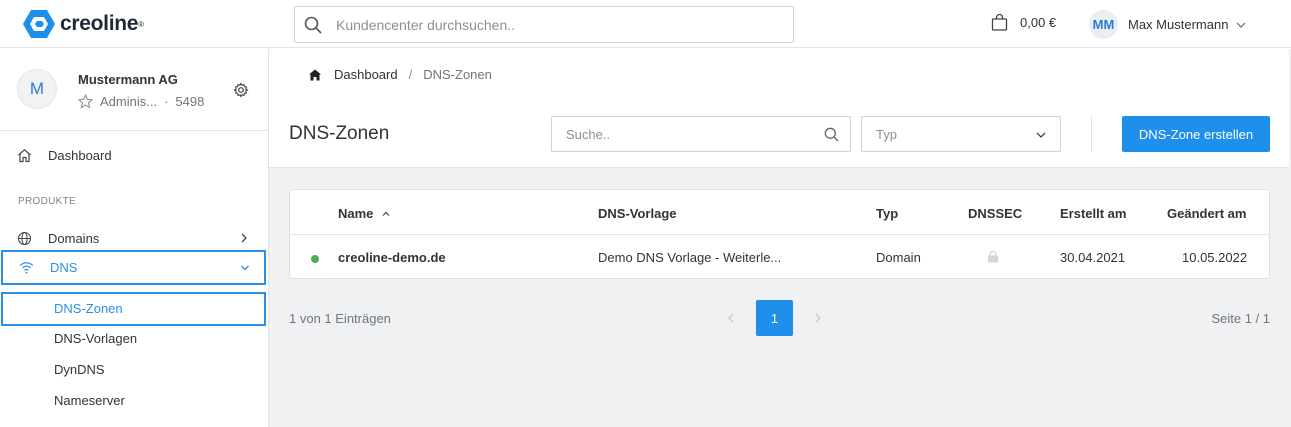 This screenshot has height=427, width=1291. I want to click on account-meta: Adminis... · 5498, so click(141, 101).